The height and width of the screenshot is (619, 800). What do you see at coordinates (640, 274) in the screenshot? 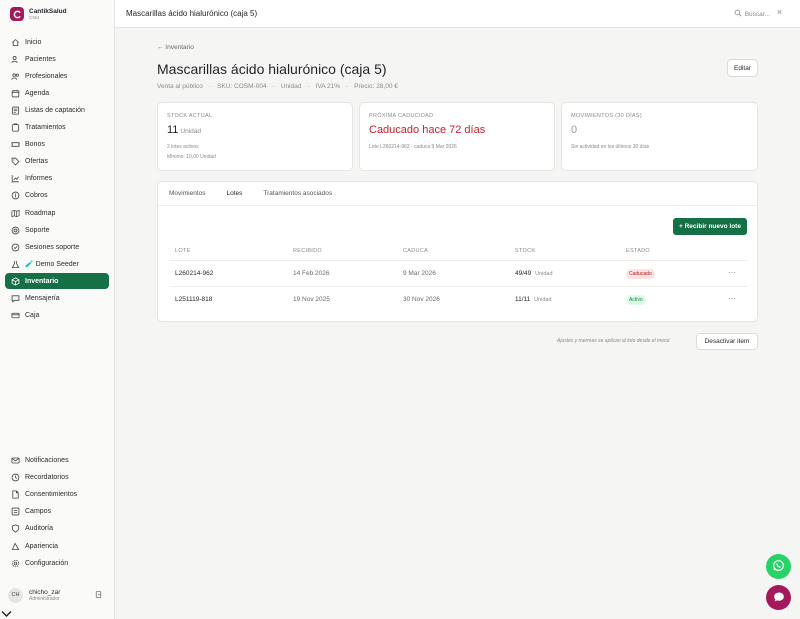
I see `status-badge: Caducado` at bounding box center [640, 274].